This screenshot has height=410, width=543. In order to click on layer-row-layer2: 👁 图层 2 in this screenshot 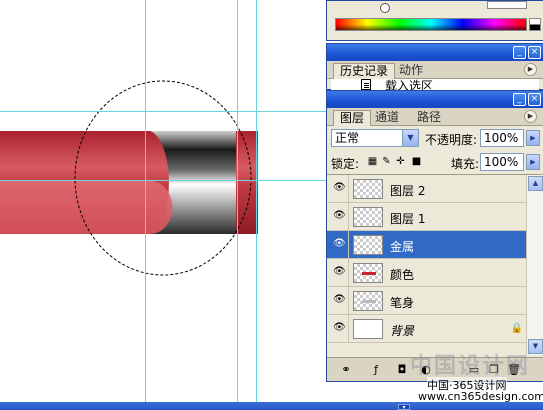, I will do `click(435, 189)`.